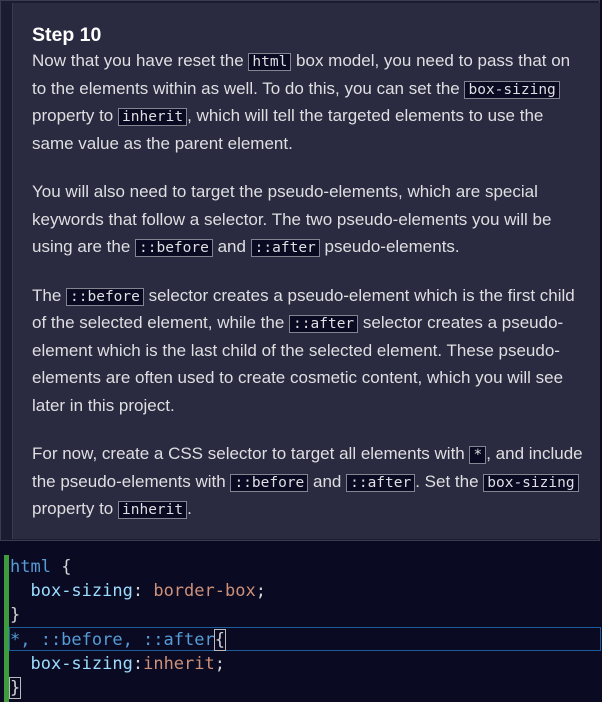 This screenshot has height=702, width=602. I want to click on code-line-6: }, so click(15, 688).